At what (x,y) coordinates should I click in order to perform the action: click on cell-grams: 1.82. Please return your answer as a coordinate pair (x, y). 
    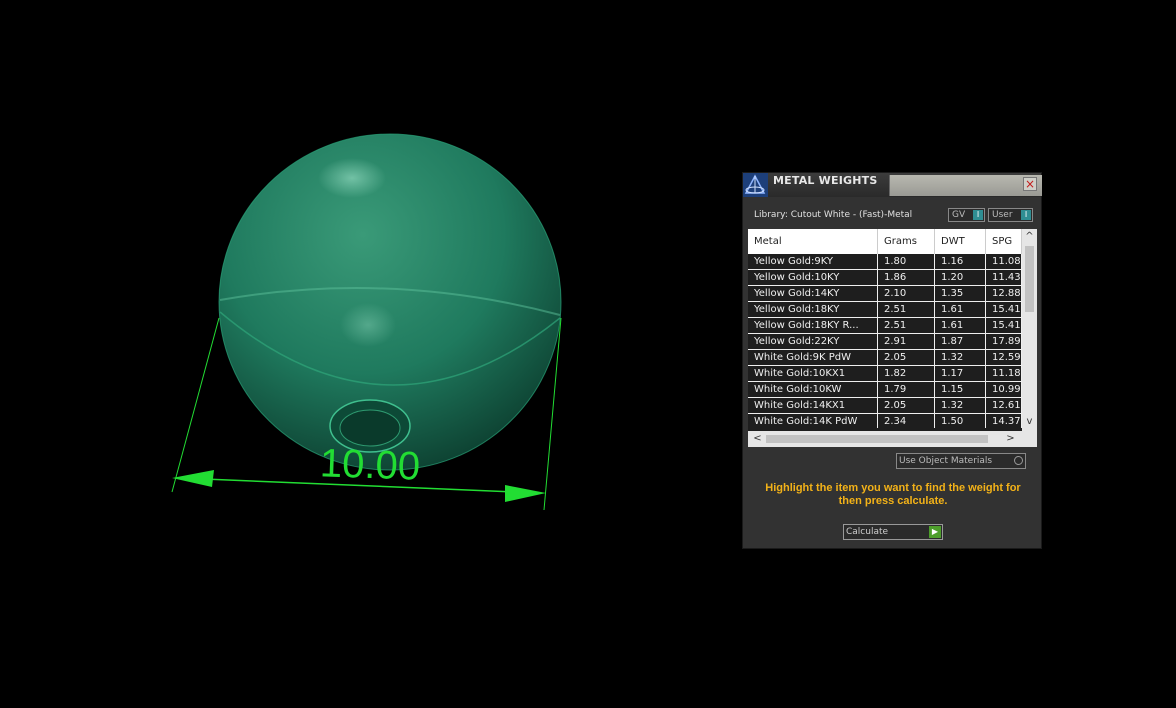
    Looking at the image, I should click on (906, 373).